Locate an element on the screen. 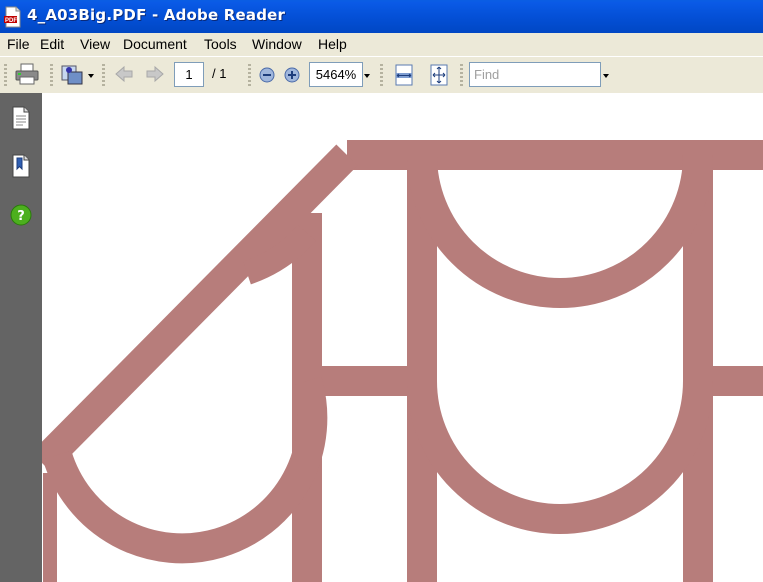 This screenshot has height=582, width=763. zoom-out-icon is located at coordinates (267, 75).